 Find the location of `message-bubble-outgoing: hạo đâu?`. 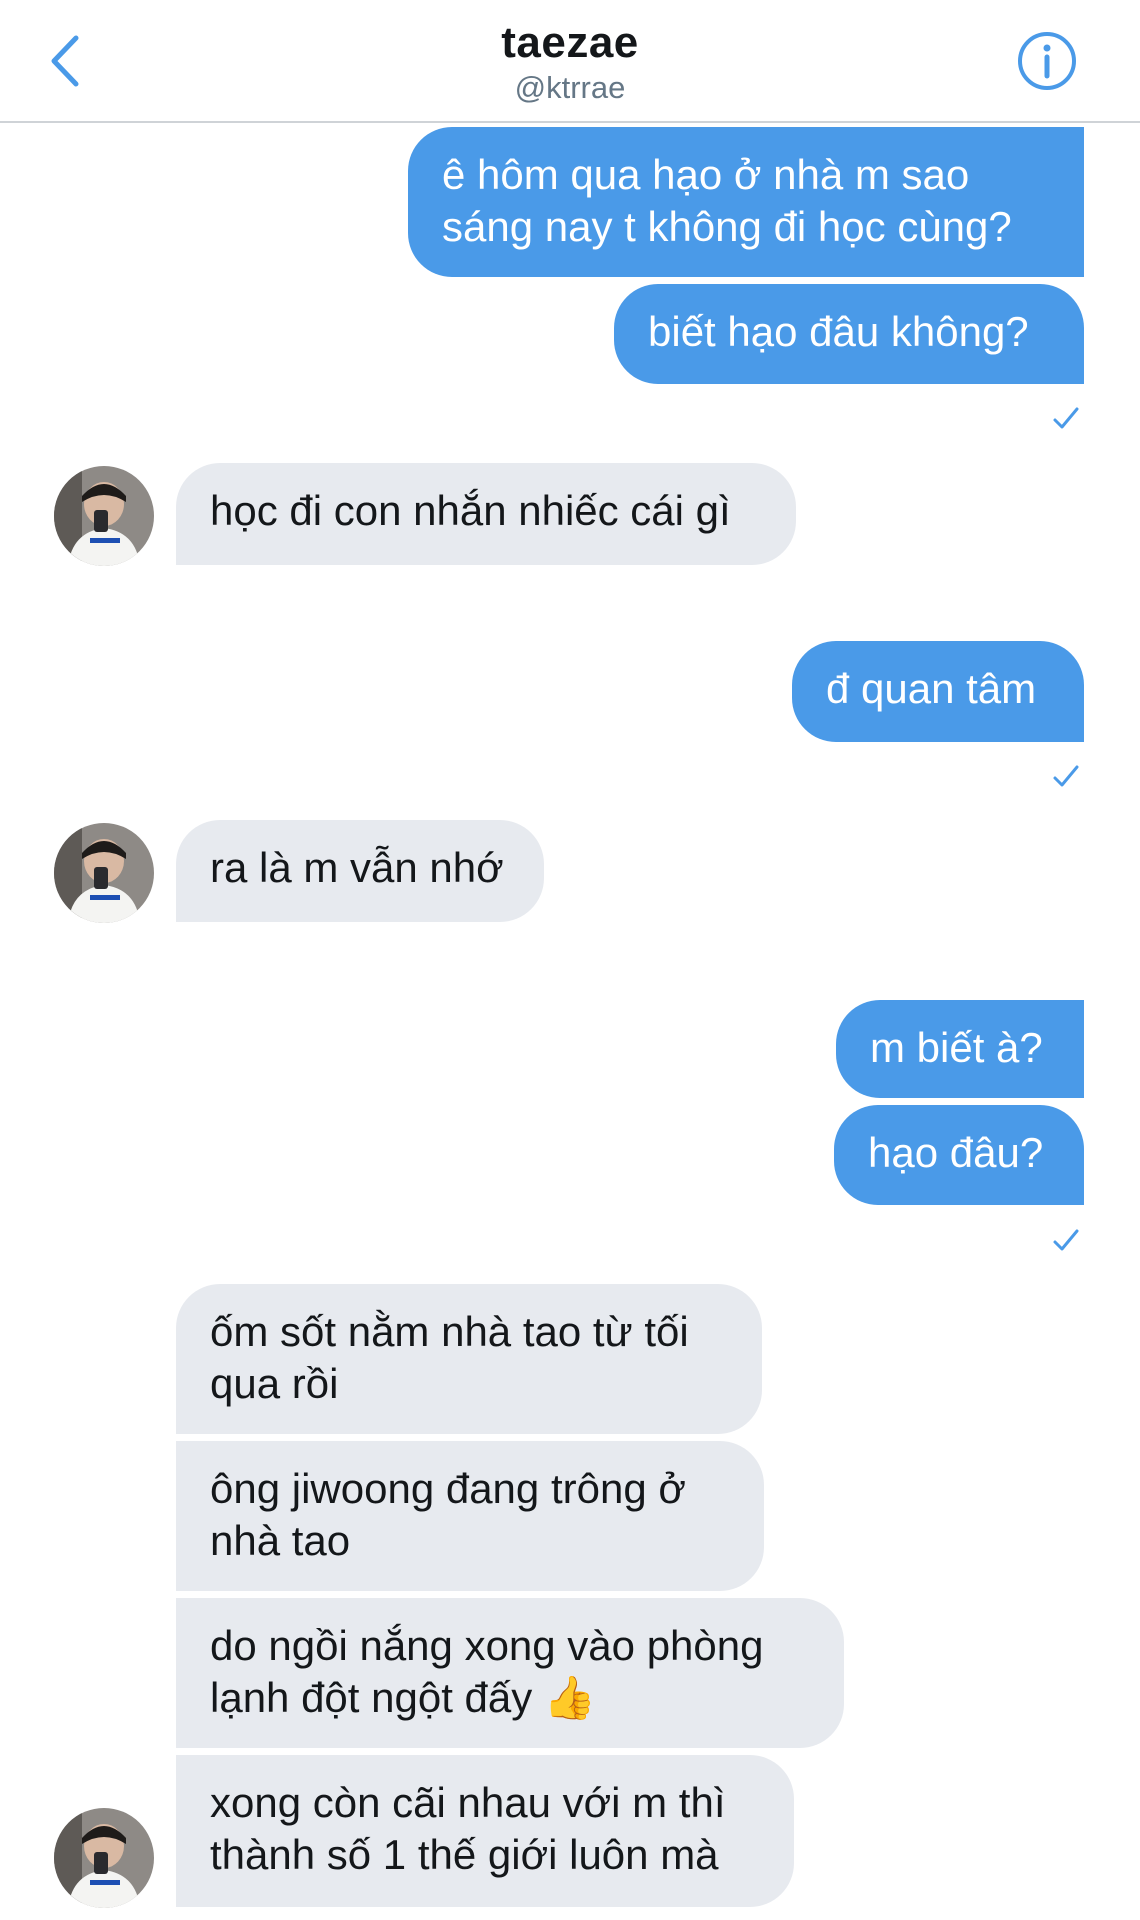

message-bubble-outgoing: hạo đâu? is located at coordinates (959, 1155).